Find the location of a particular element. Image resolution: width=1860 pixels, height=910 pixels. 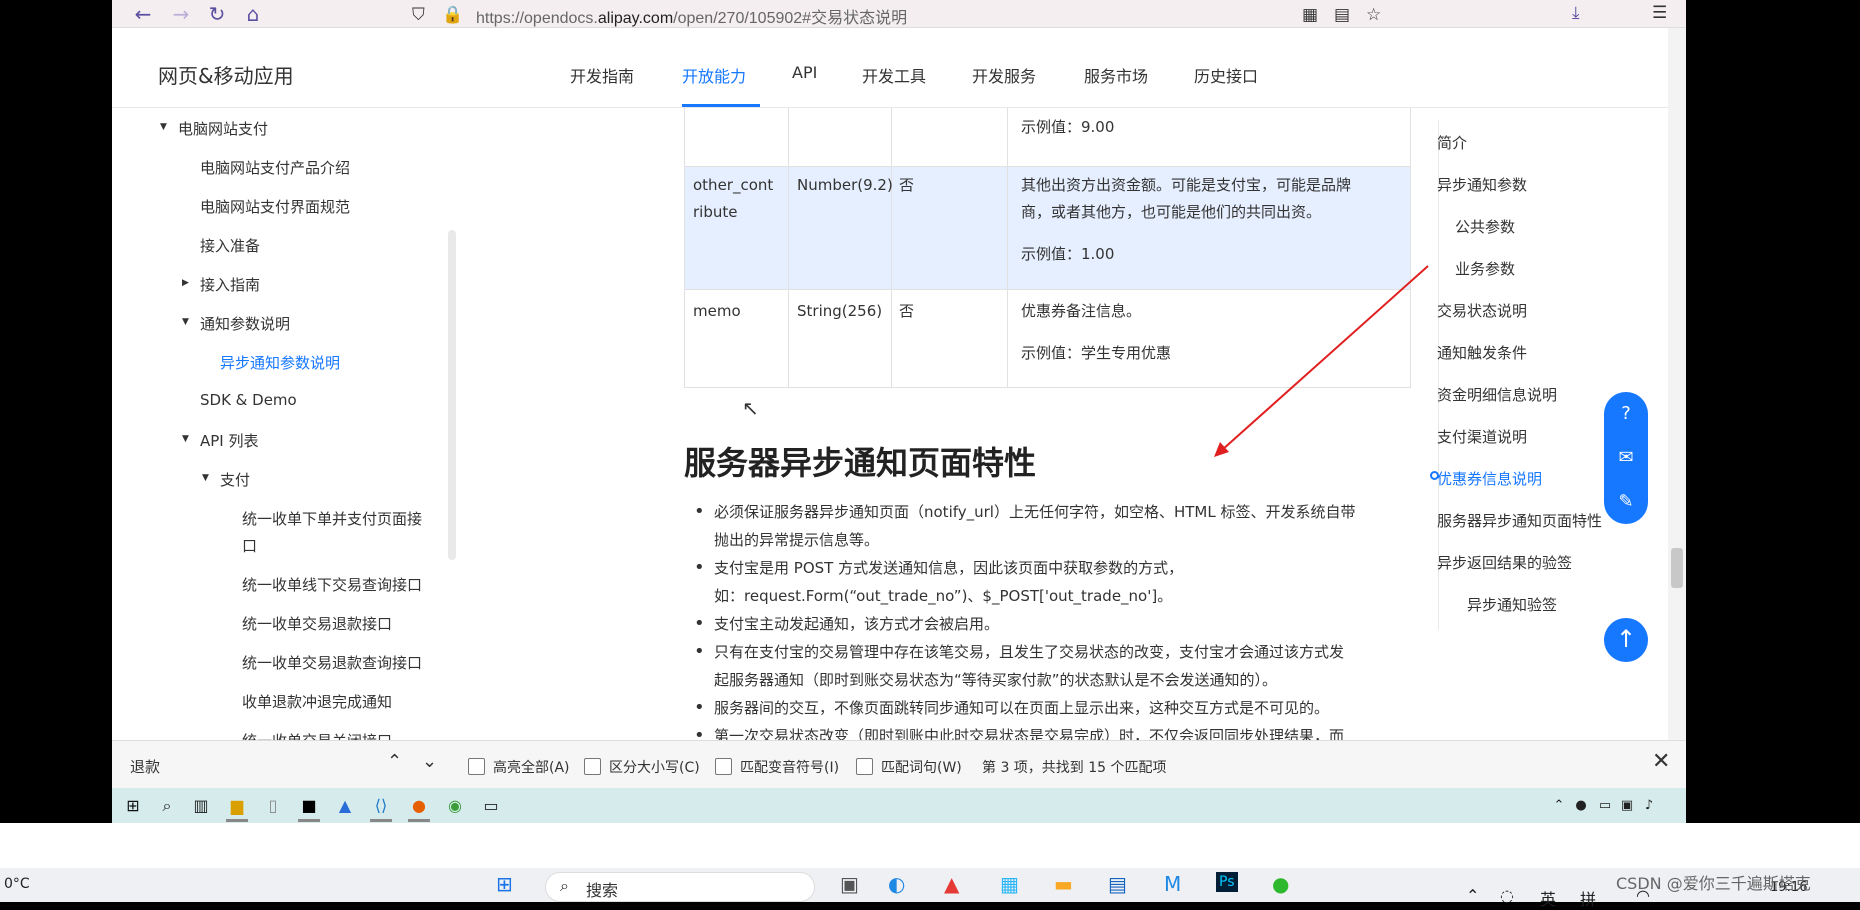

toc-item: 支付渠道说明 is located at coordinates (1482, 436).